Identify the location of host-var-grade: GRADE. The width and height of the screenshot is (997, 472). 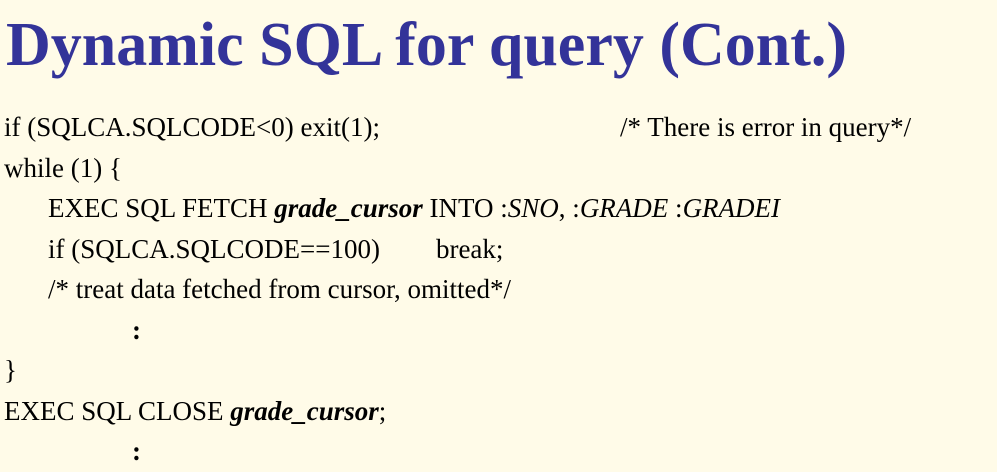
(624, 208).